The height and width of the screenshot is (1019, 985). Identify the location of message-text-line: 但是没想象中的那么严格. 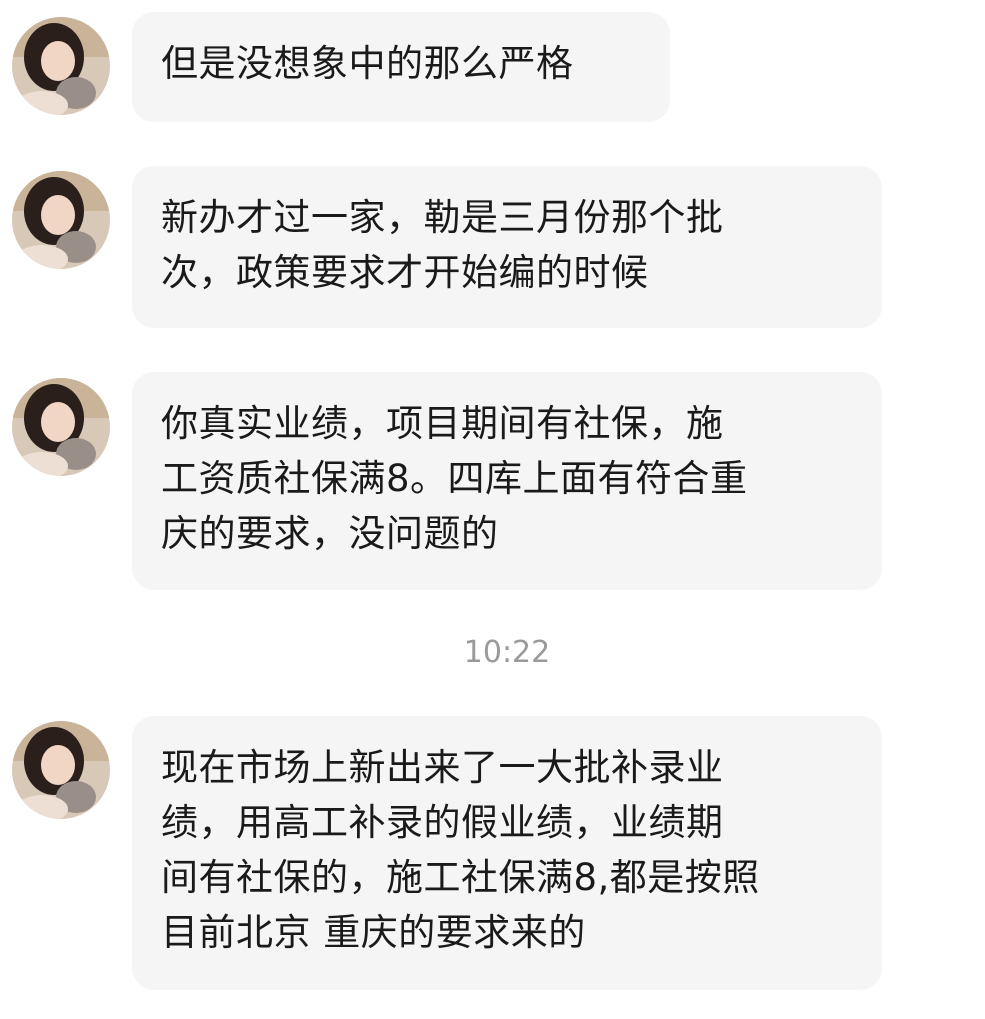
(367, 63).